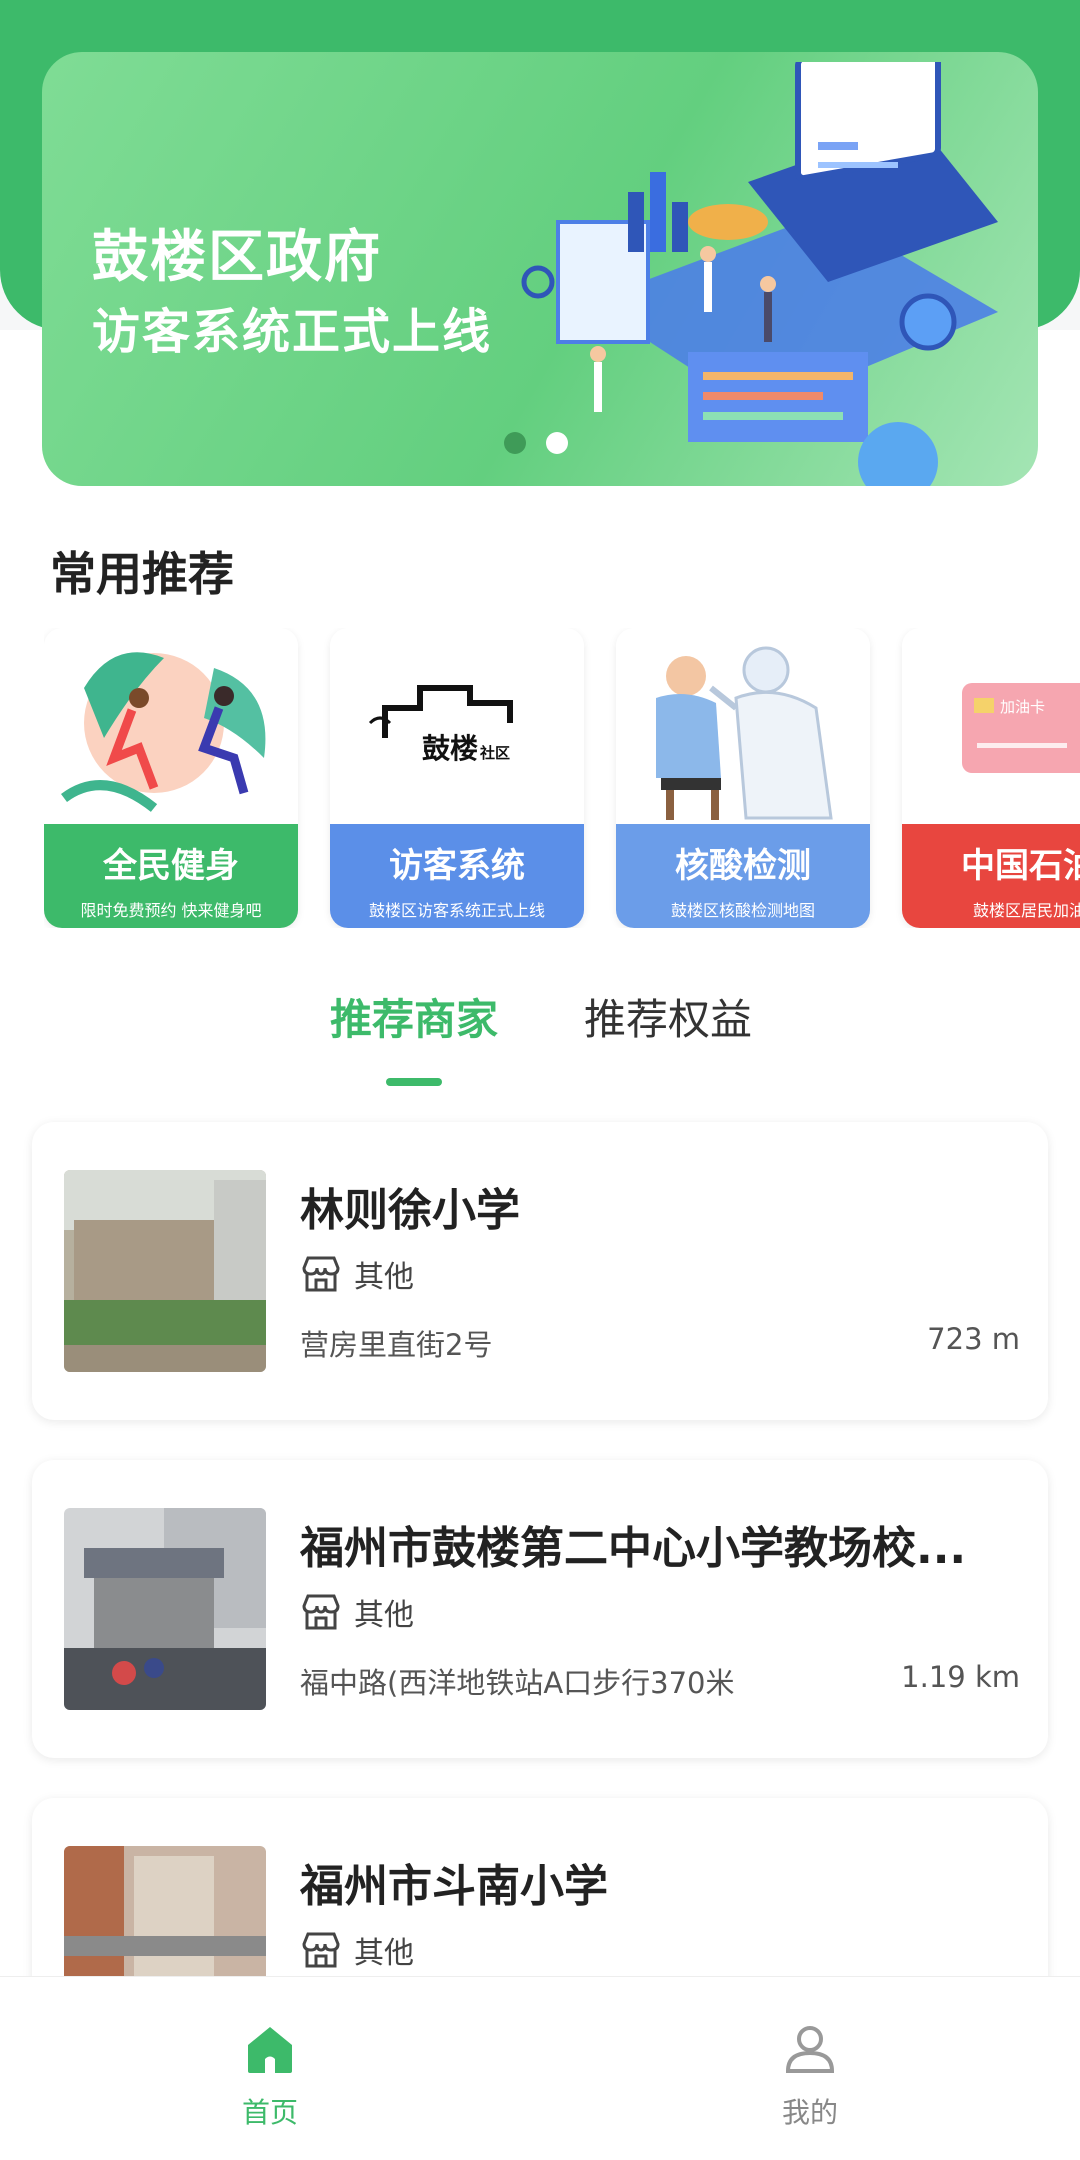  What do you see at coordinates (759, 274) in the screenshot?
I see `banner-illustration` at bounding box center [759, 274].